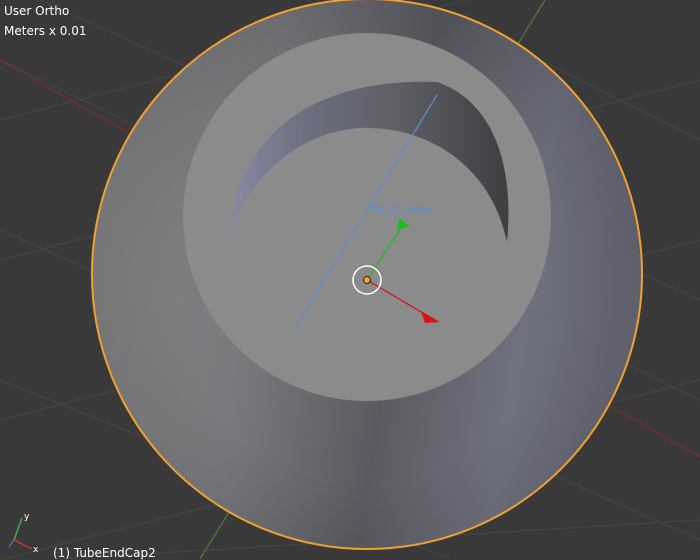  I want to click on origin-point-icon, so click(367, 280).